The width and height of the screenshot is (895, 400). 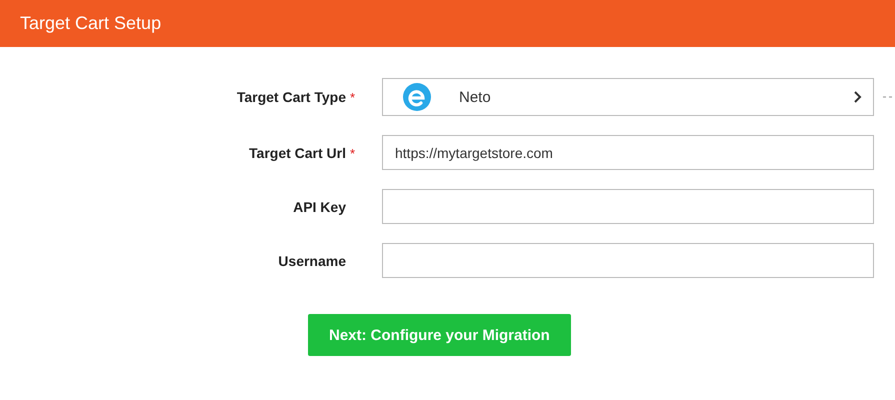 What do you see at coordinates (889, 97) in the screenshot?
I see `dashed-connector` at bounding box center [889, 97].